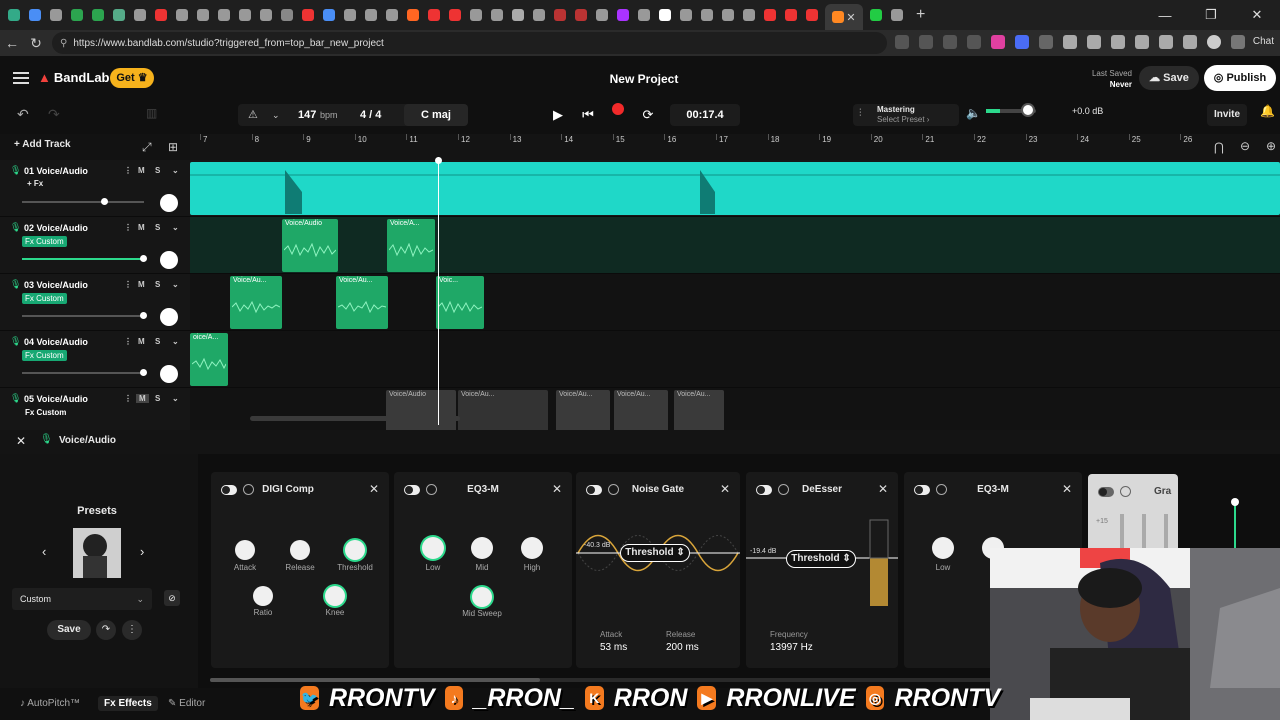  What do you see at coordinates (370, 115) in the screenshot?
I see `time-signature: 4 / 4` at bounding box center [370, 115].